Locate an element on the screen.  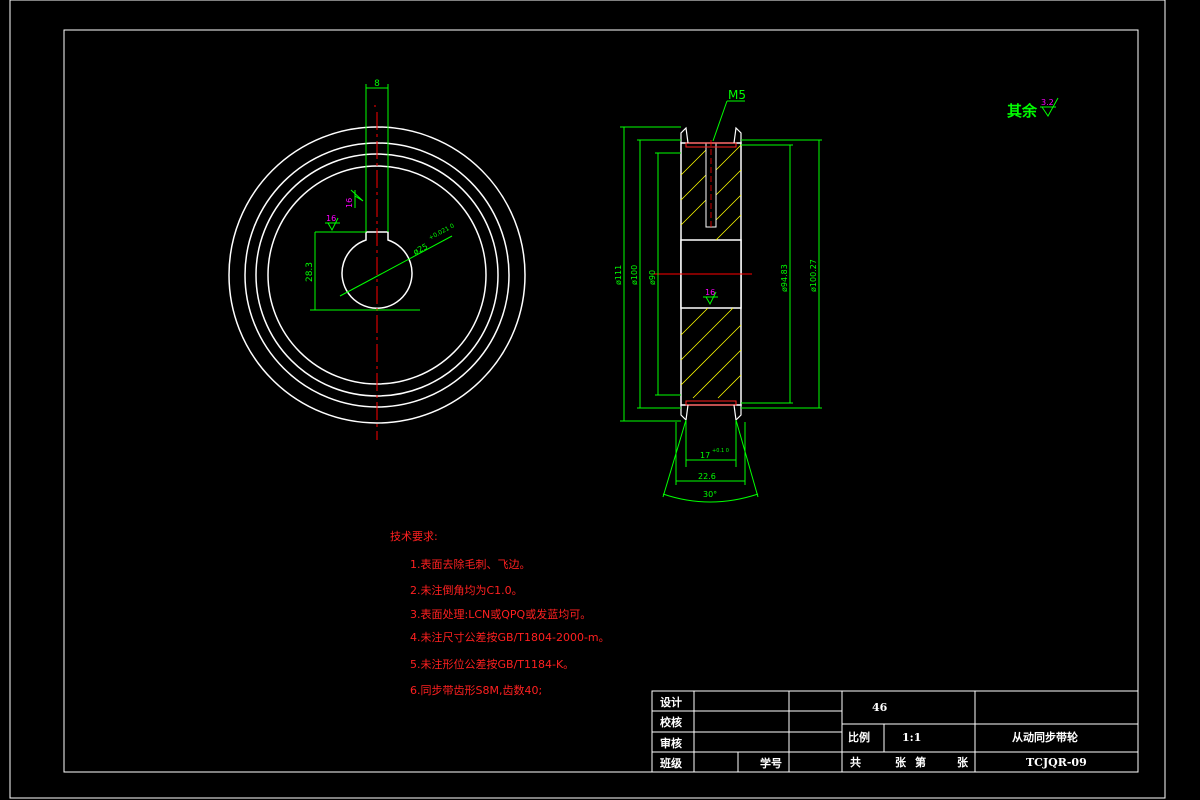
tb-scale-value: 1:1 is located at coordinates (911, 737).